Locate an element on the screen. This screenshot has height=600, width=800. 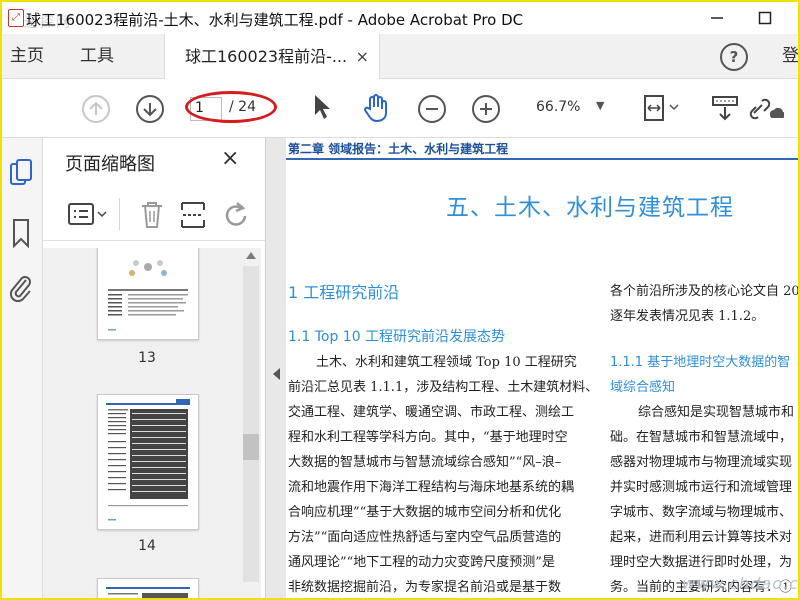
bookmark-icon is located at coordinates (21, 235).